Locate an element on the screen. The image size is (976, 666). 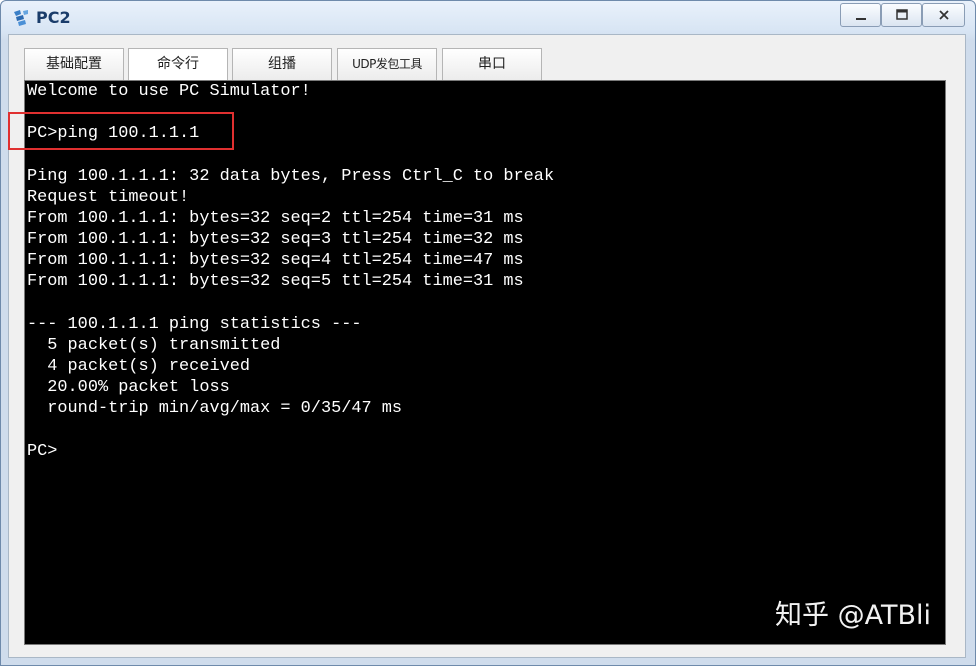
maximize-icon is located at coordinates (901, 14).